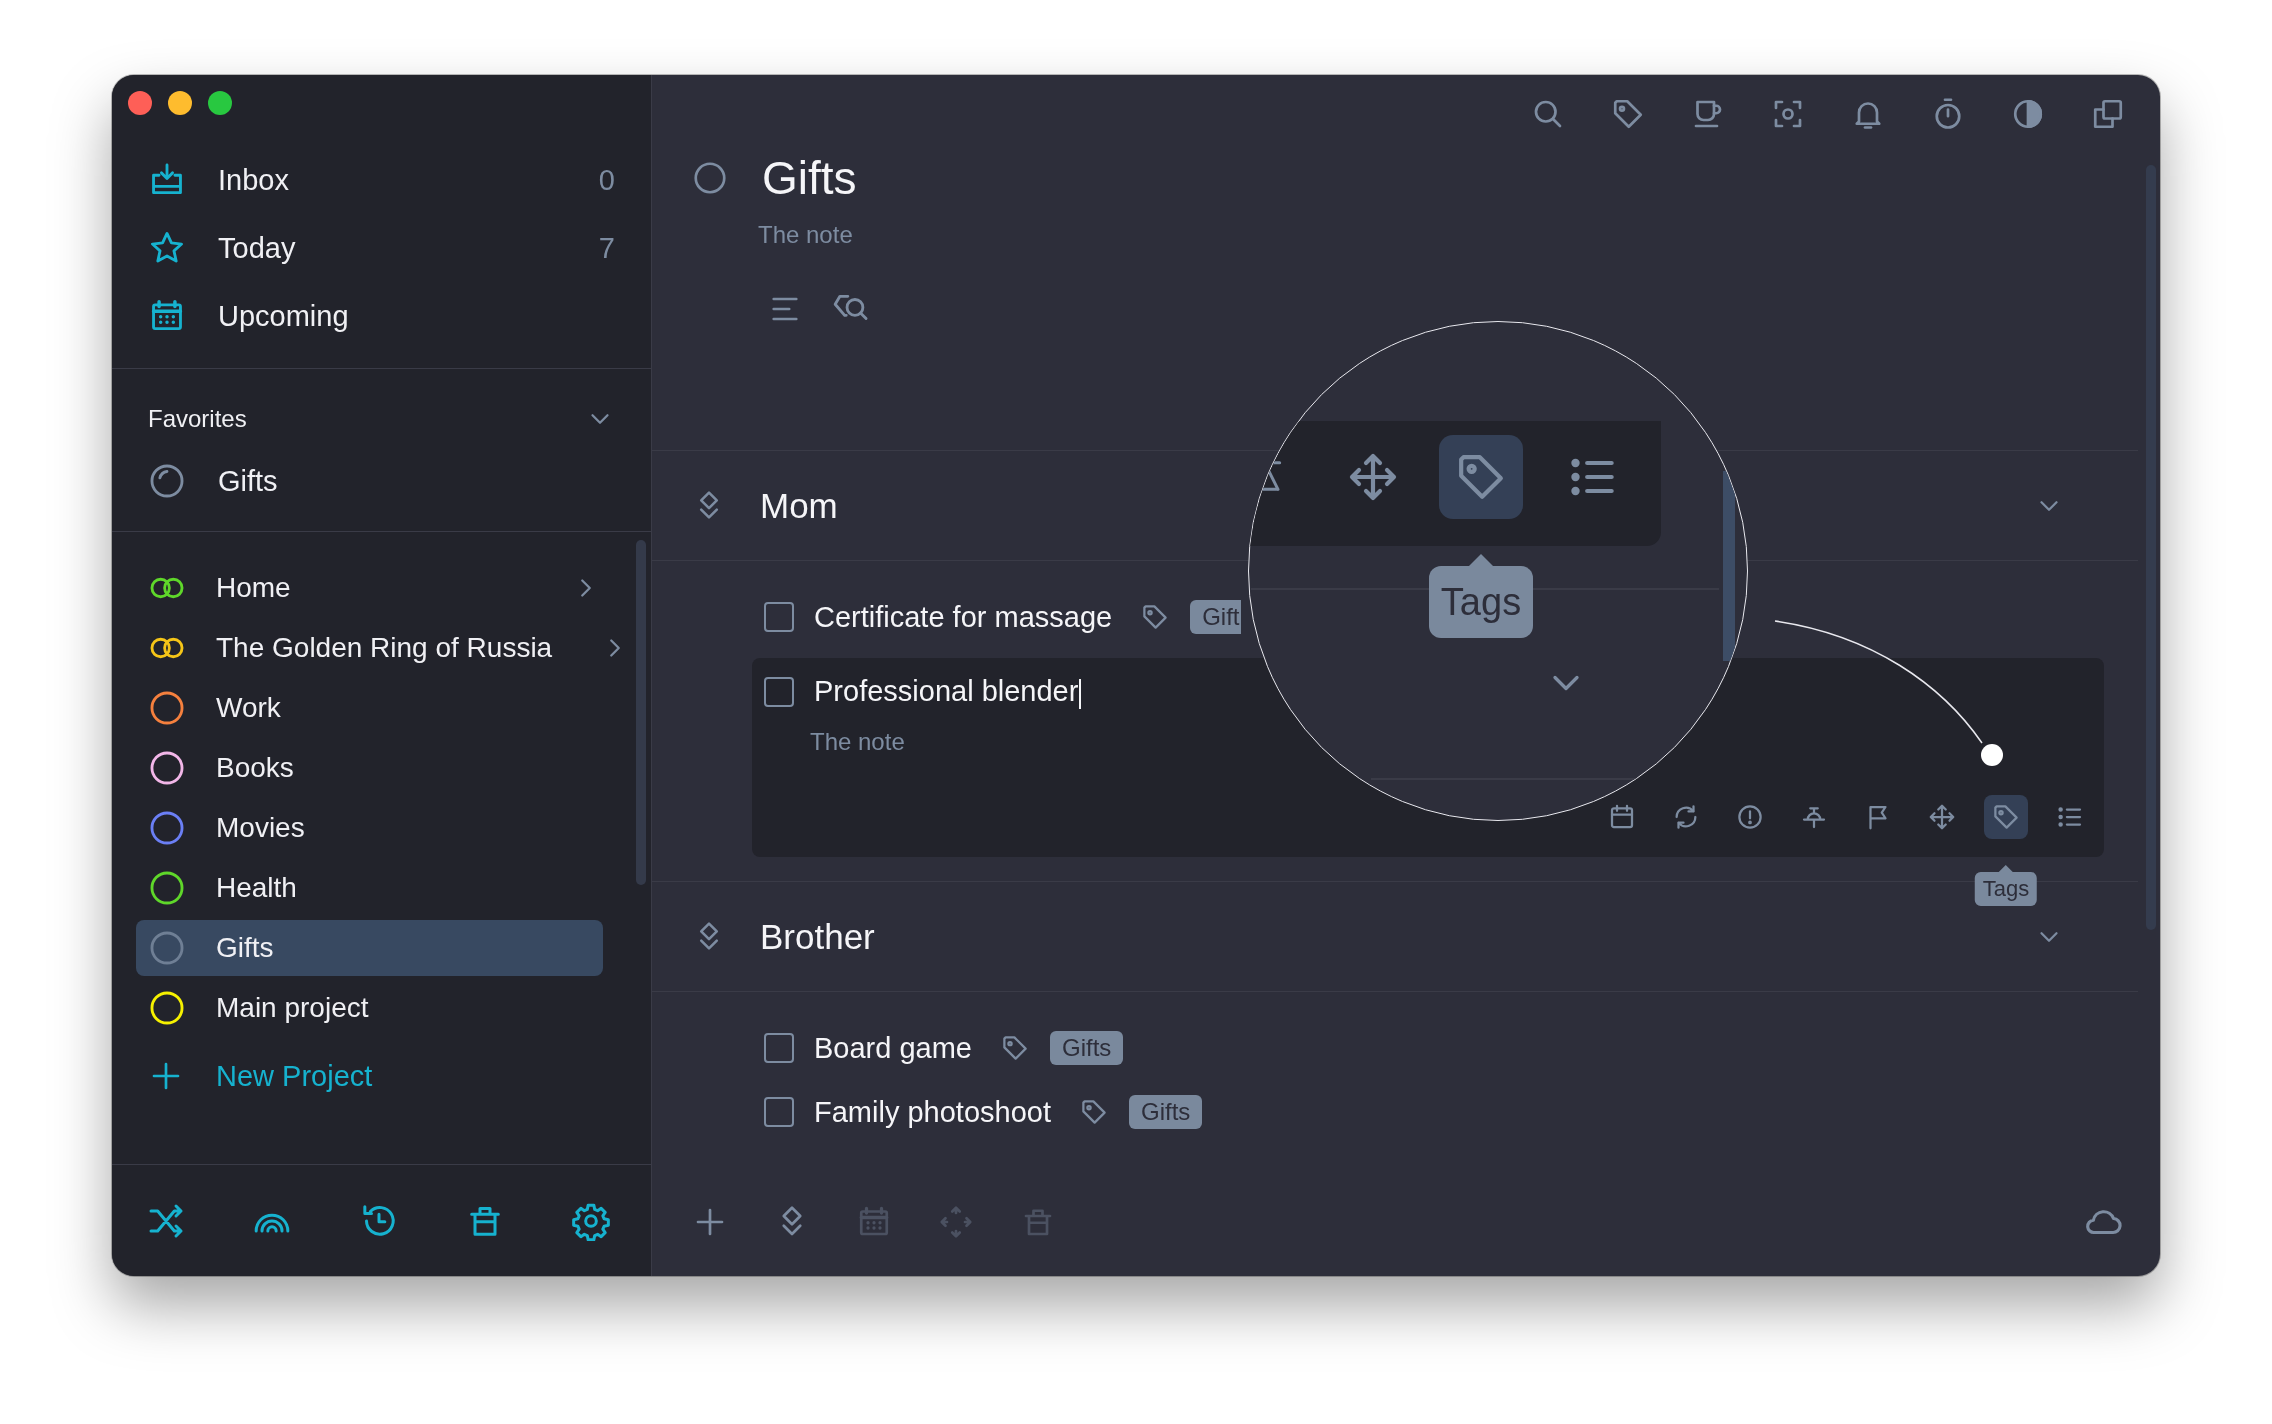 The height and width of the screenshot is (1424, 2272). Describe the element at coordinates (1215, 617) in the screenshot. I see `tag-label: Gift` at that location.